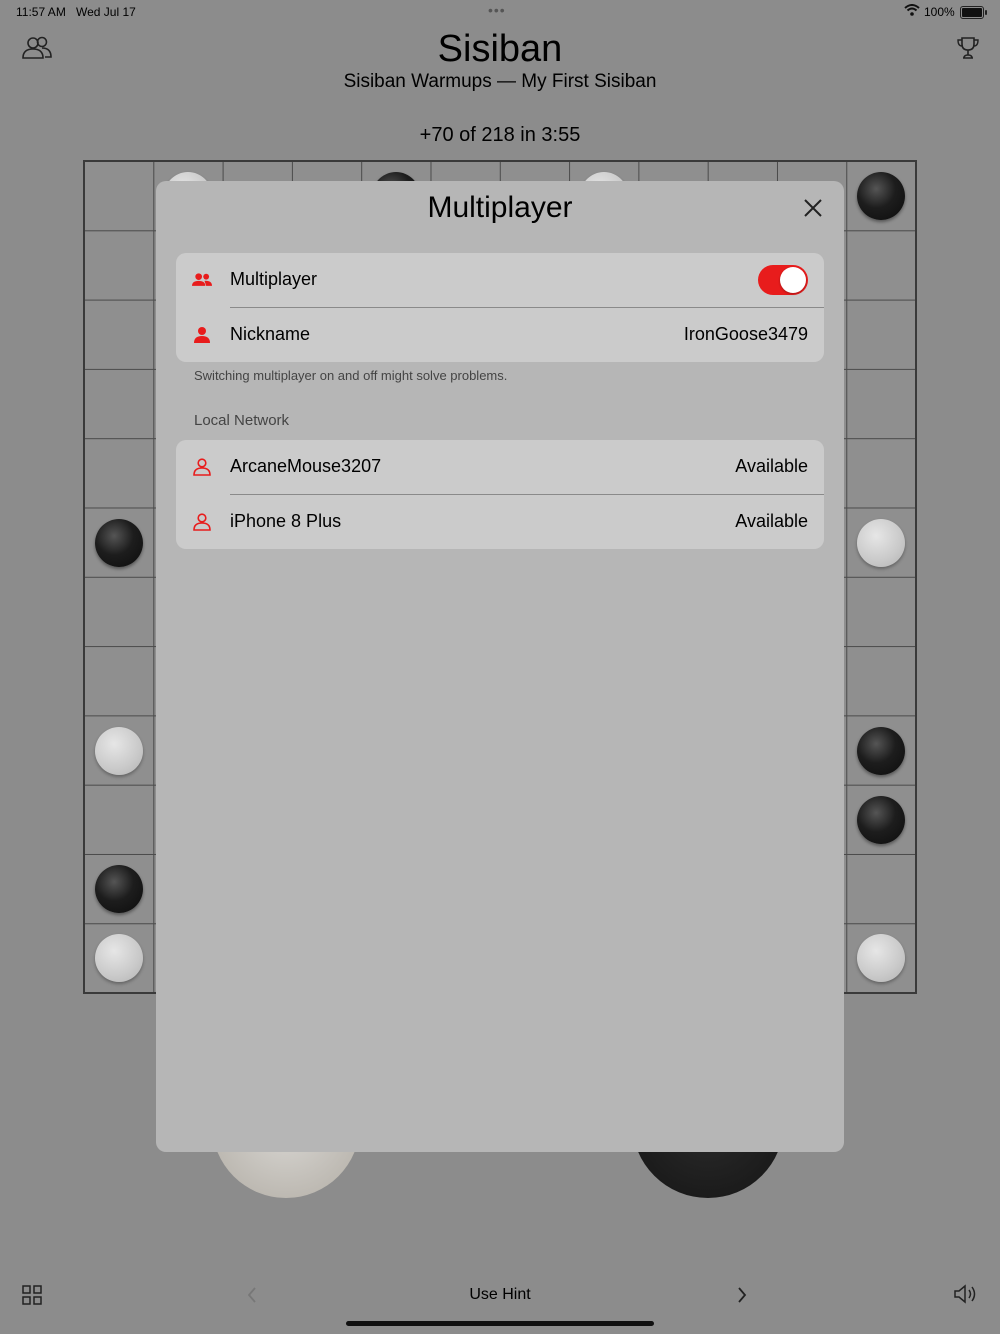 Image resolution: width=1000 pixels, height=1334 pixels. What do you see at coordinates (813, 208) in the screenshot?
I see `close-icon` at bounding box center [813, 208].